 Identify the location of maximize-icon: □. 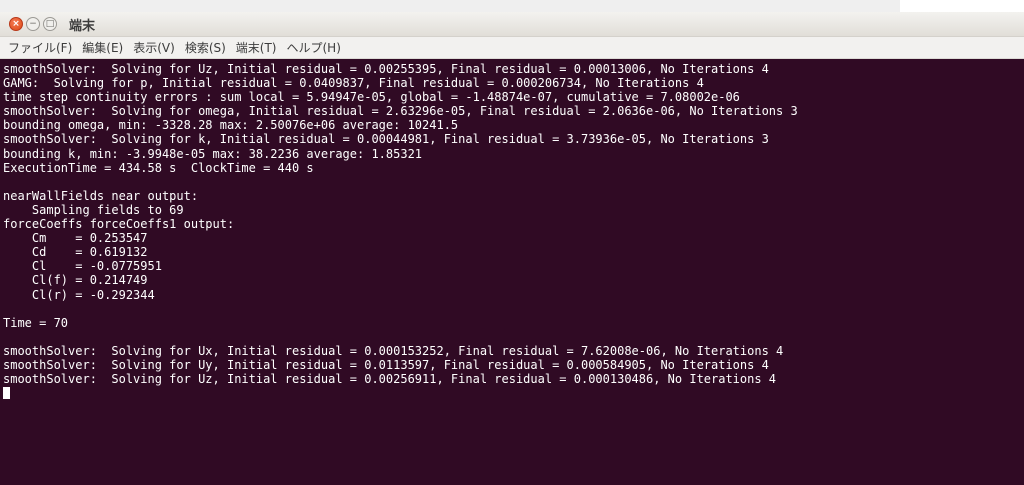
(50, 23).